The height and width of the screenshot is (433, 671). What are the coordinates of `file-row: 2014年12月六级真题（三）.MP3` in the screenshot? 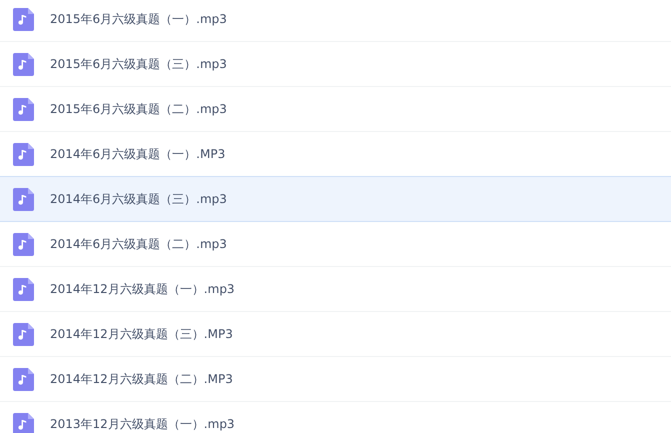 It's located at (335, 334).